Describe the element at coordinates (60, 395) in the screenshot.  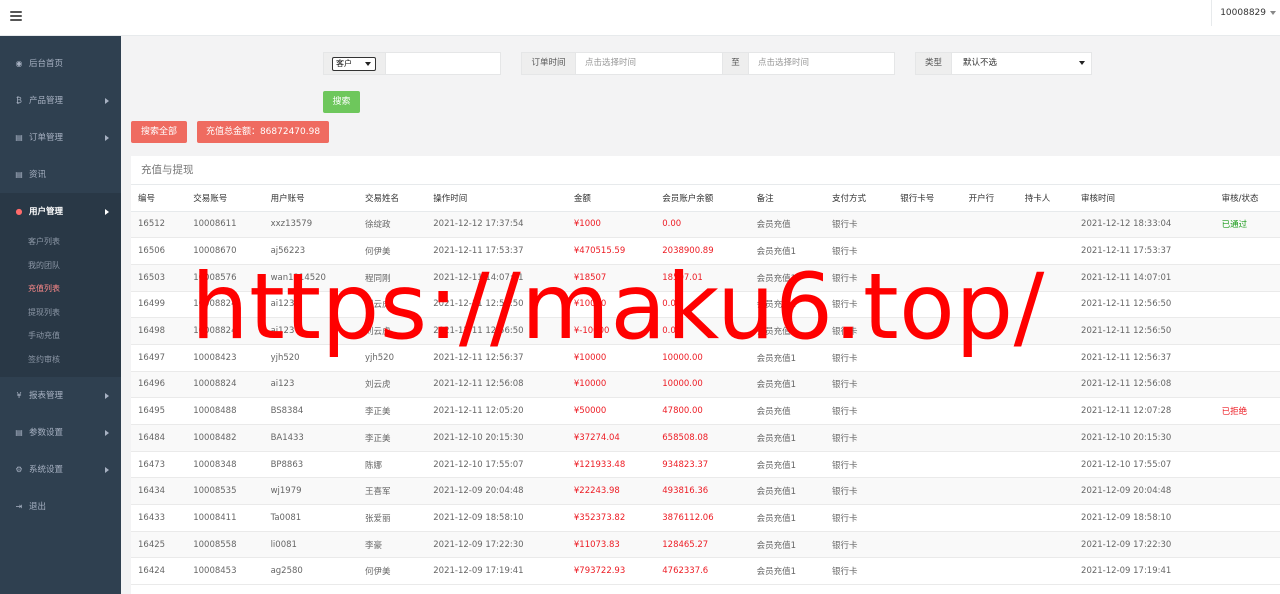
I see `sidebar-item-5: ¥ 报表管理` at that location.